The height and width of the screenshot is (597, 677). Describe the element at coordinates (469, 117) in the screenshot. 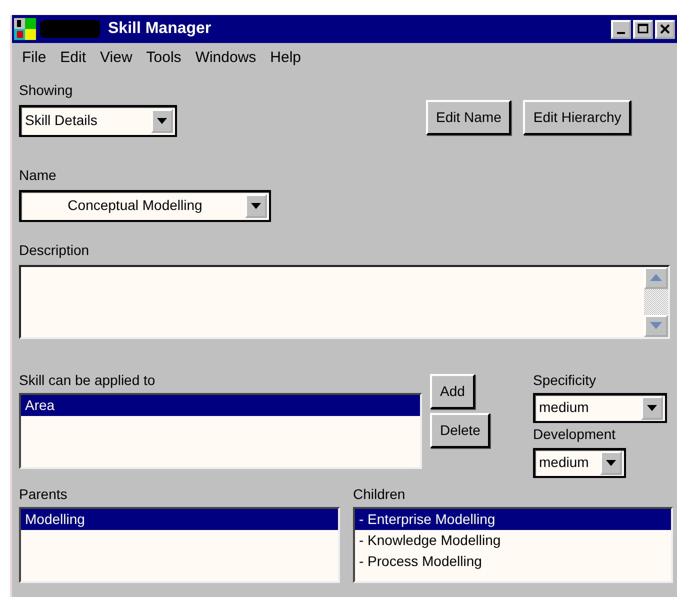

I see `edit-name-button: Edit Name` at that location.